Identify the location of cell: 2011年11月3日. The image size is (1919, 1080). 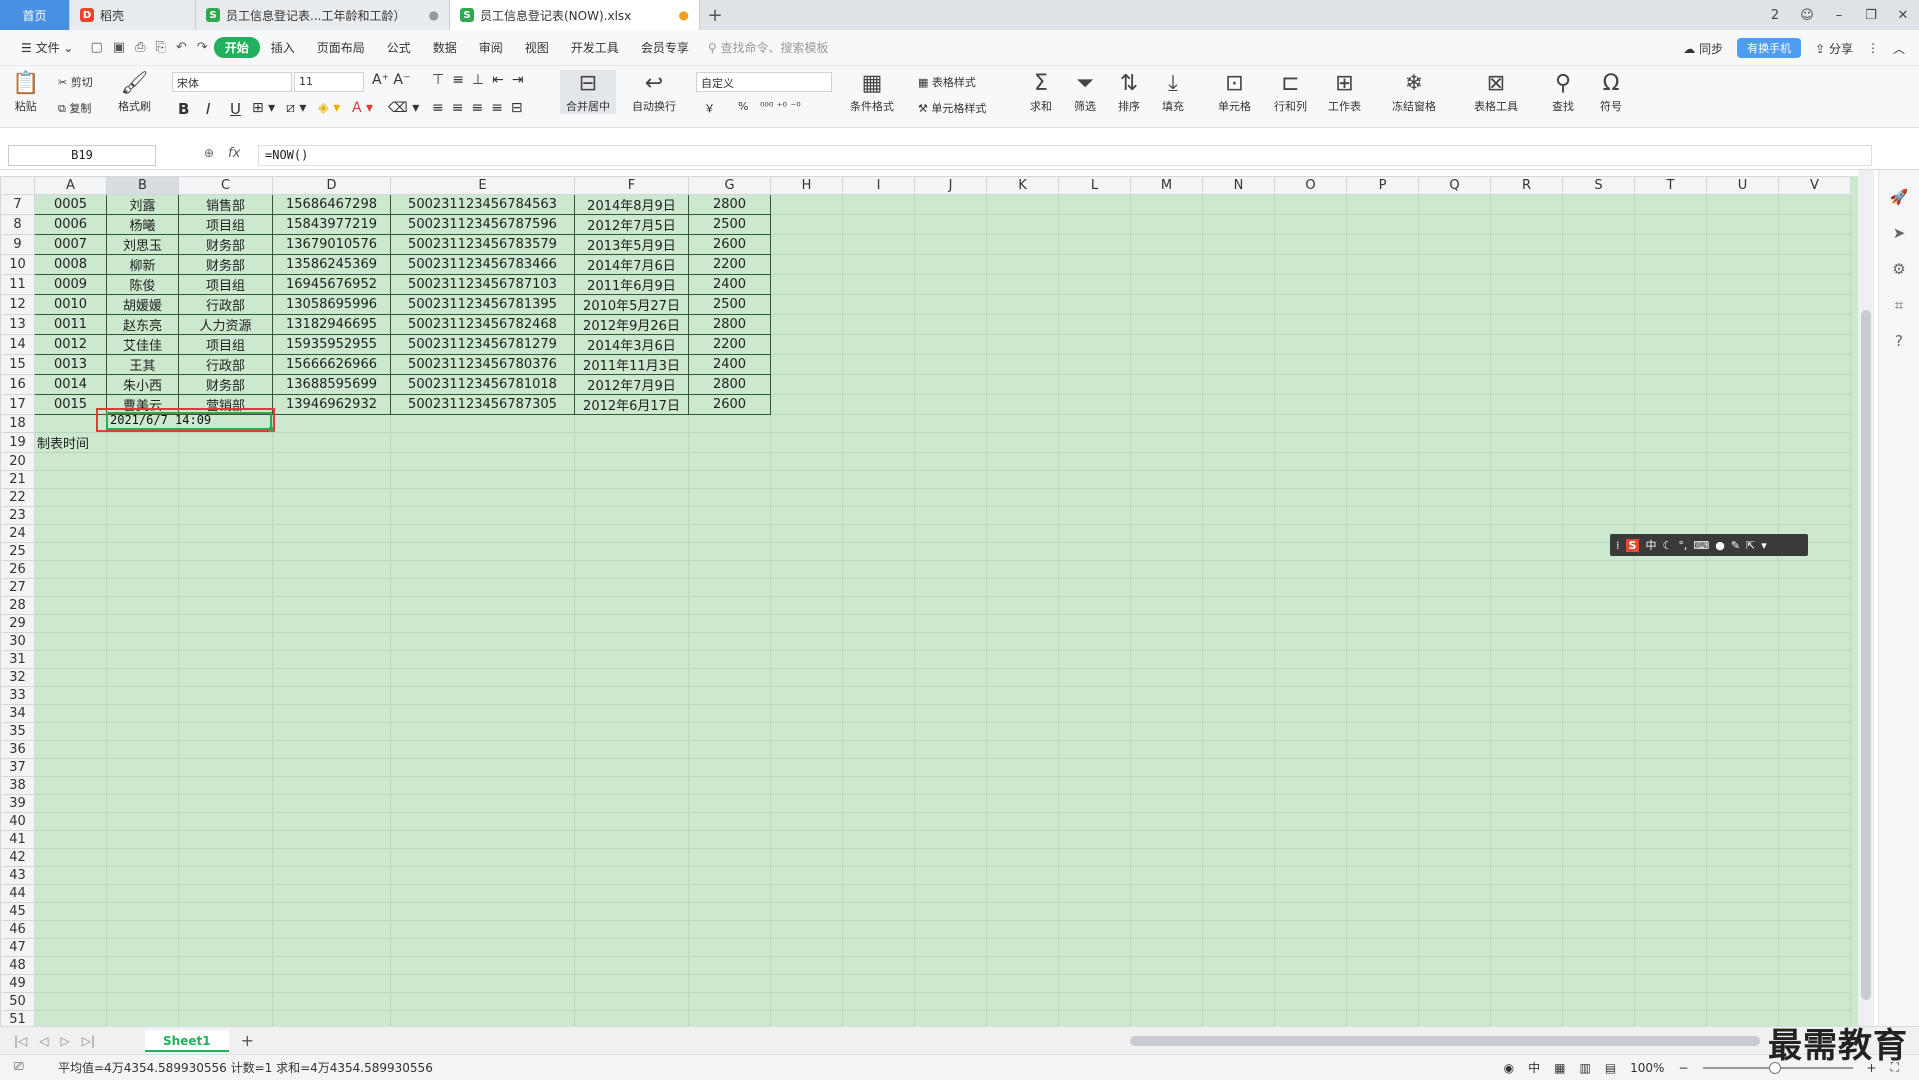
(631, 364).